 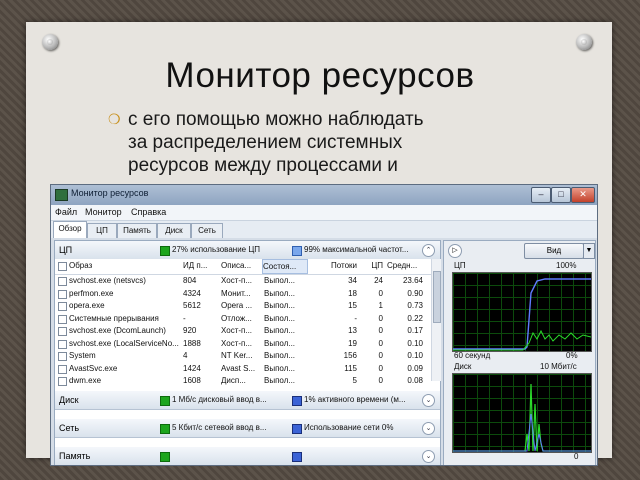 I want to click on tab-bar: Обзор ЦП Память Диск Сеть, so click(x=324, y=230).